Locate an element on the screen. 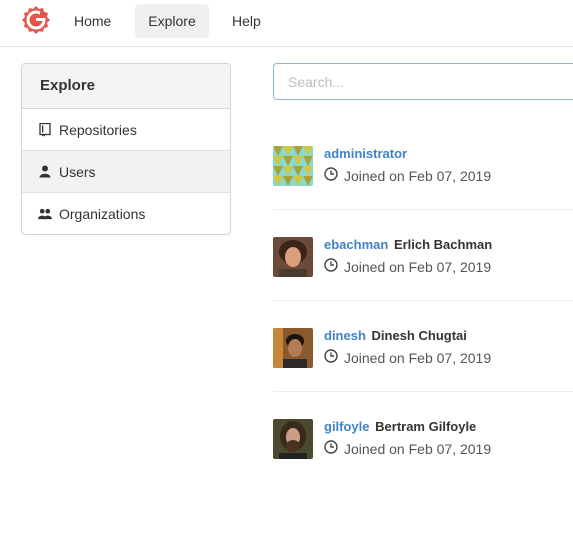  nav-help: Help is located at coordinates (246, 21).